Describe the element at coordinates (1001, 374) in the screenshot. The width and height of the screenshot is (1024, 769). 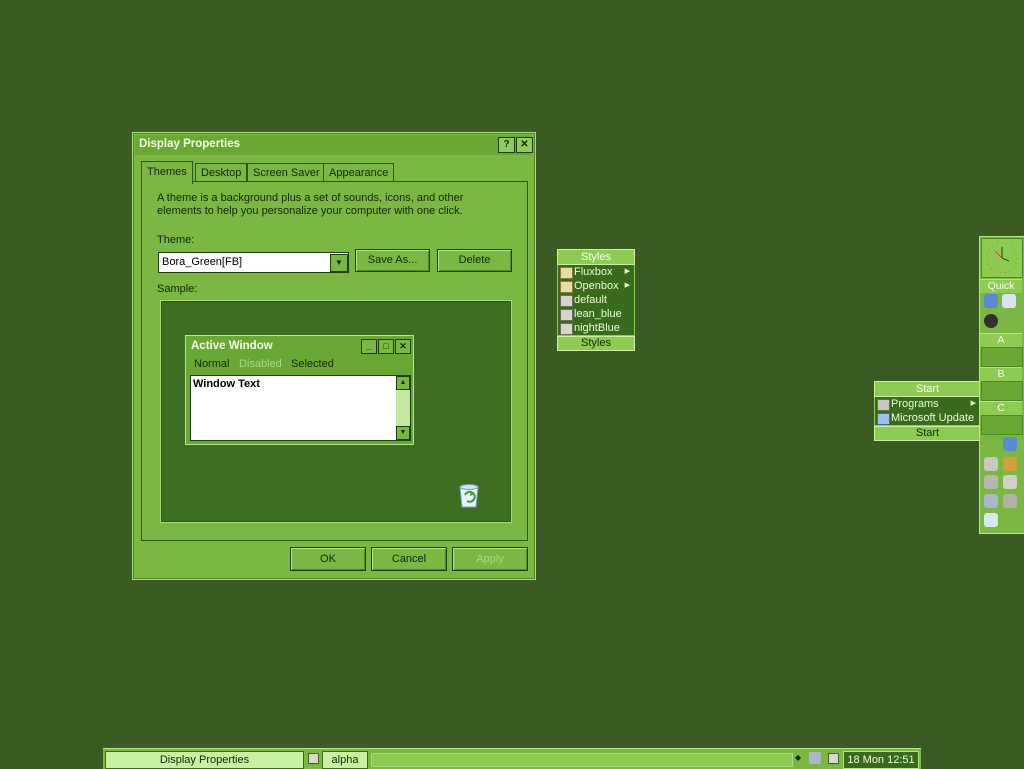
I see `workspace-b-label: B` at that location.